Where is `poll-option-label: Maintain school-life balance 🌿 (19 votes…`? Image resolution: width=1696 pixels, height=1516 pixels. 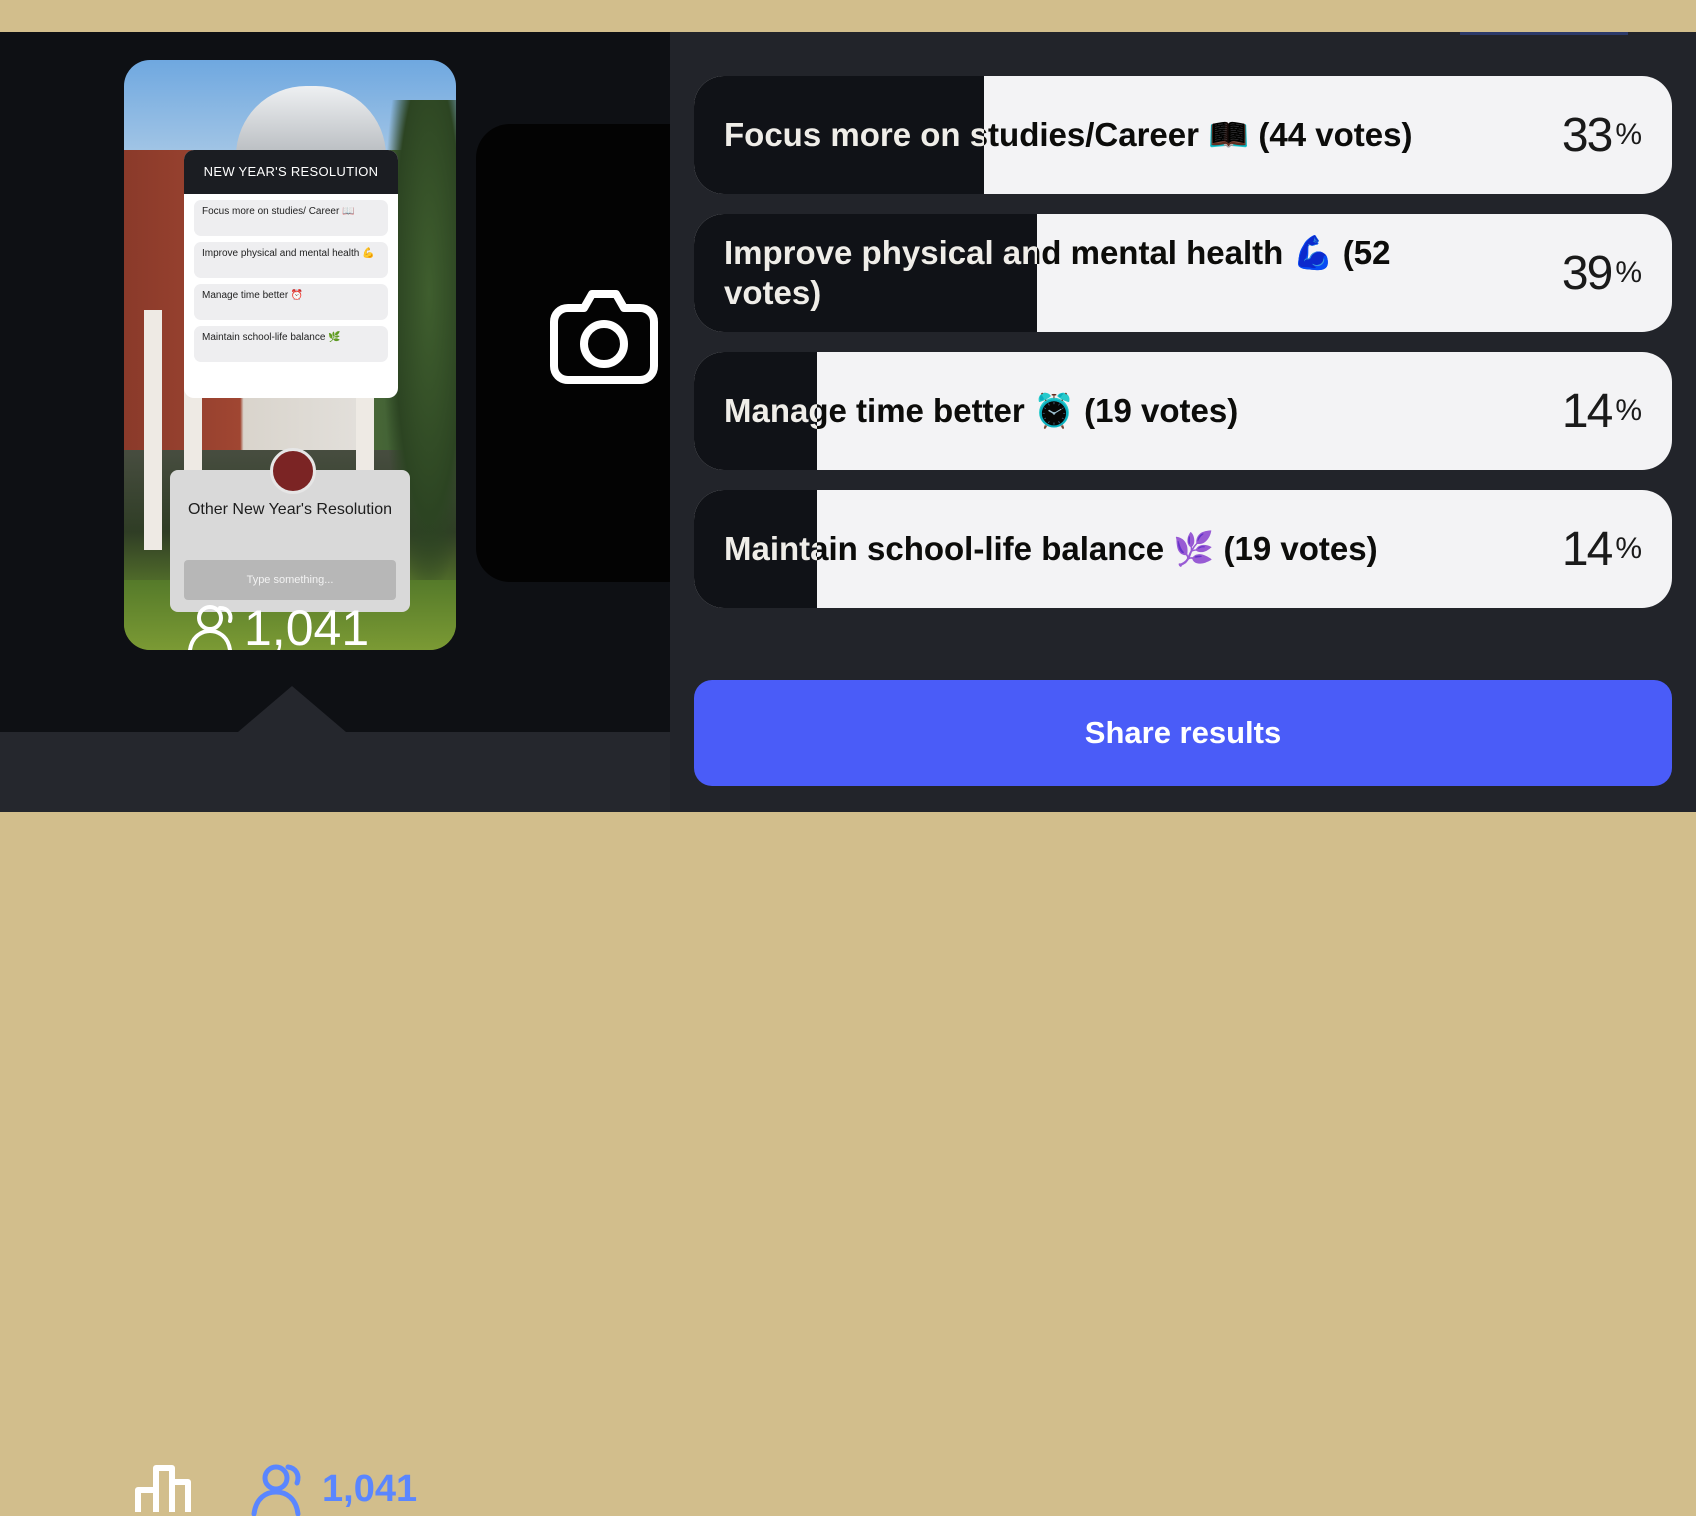
poll-option-label: Maintain school-life balance 🌿 (19 votes… is located at coordinates (1051, 548).